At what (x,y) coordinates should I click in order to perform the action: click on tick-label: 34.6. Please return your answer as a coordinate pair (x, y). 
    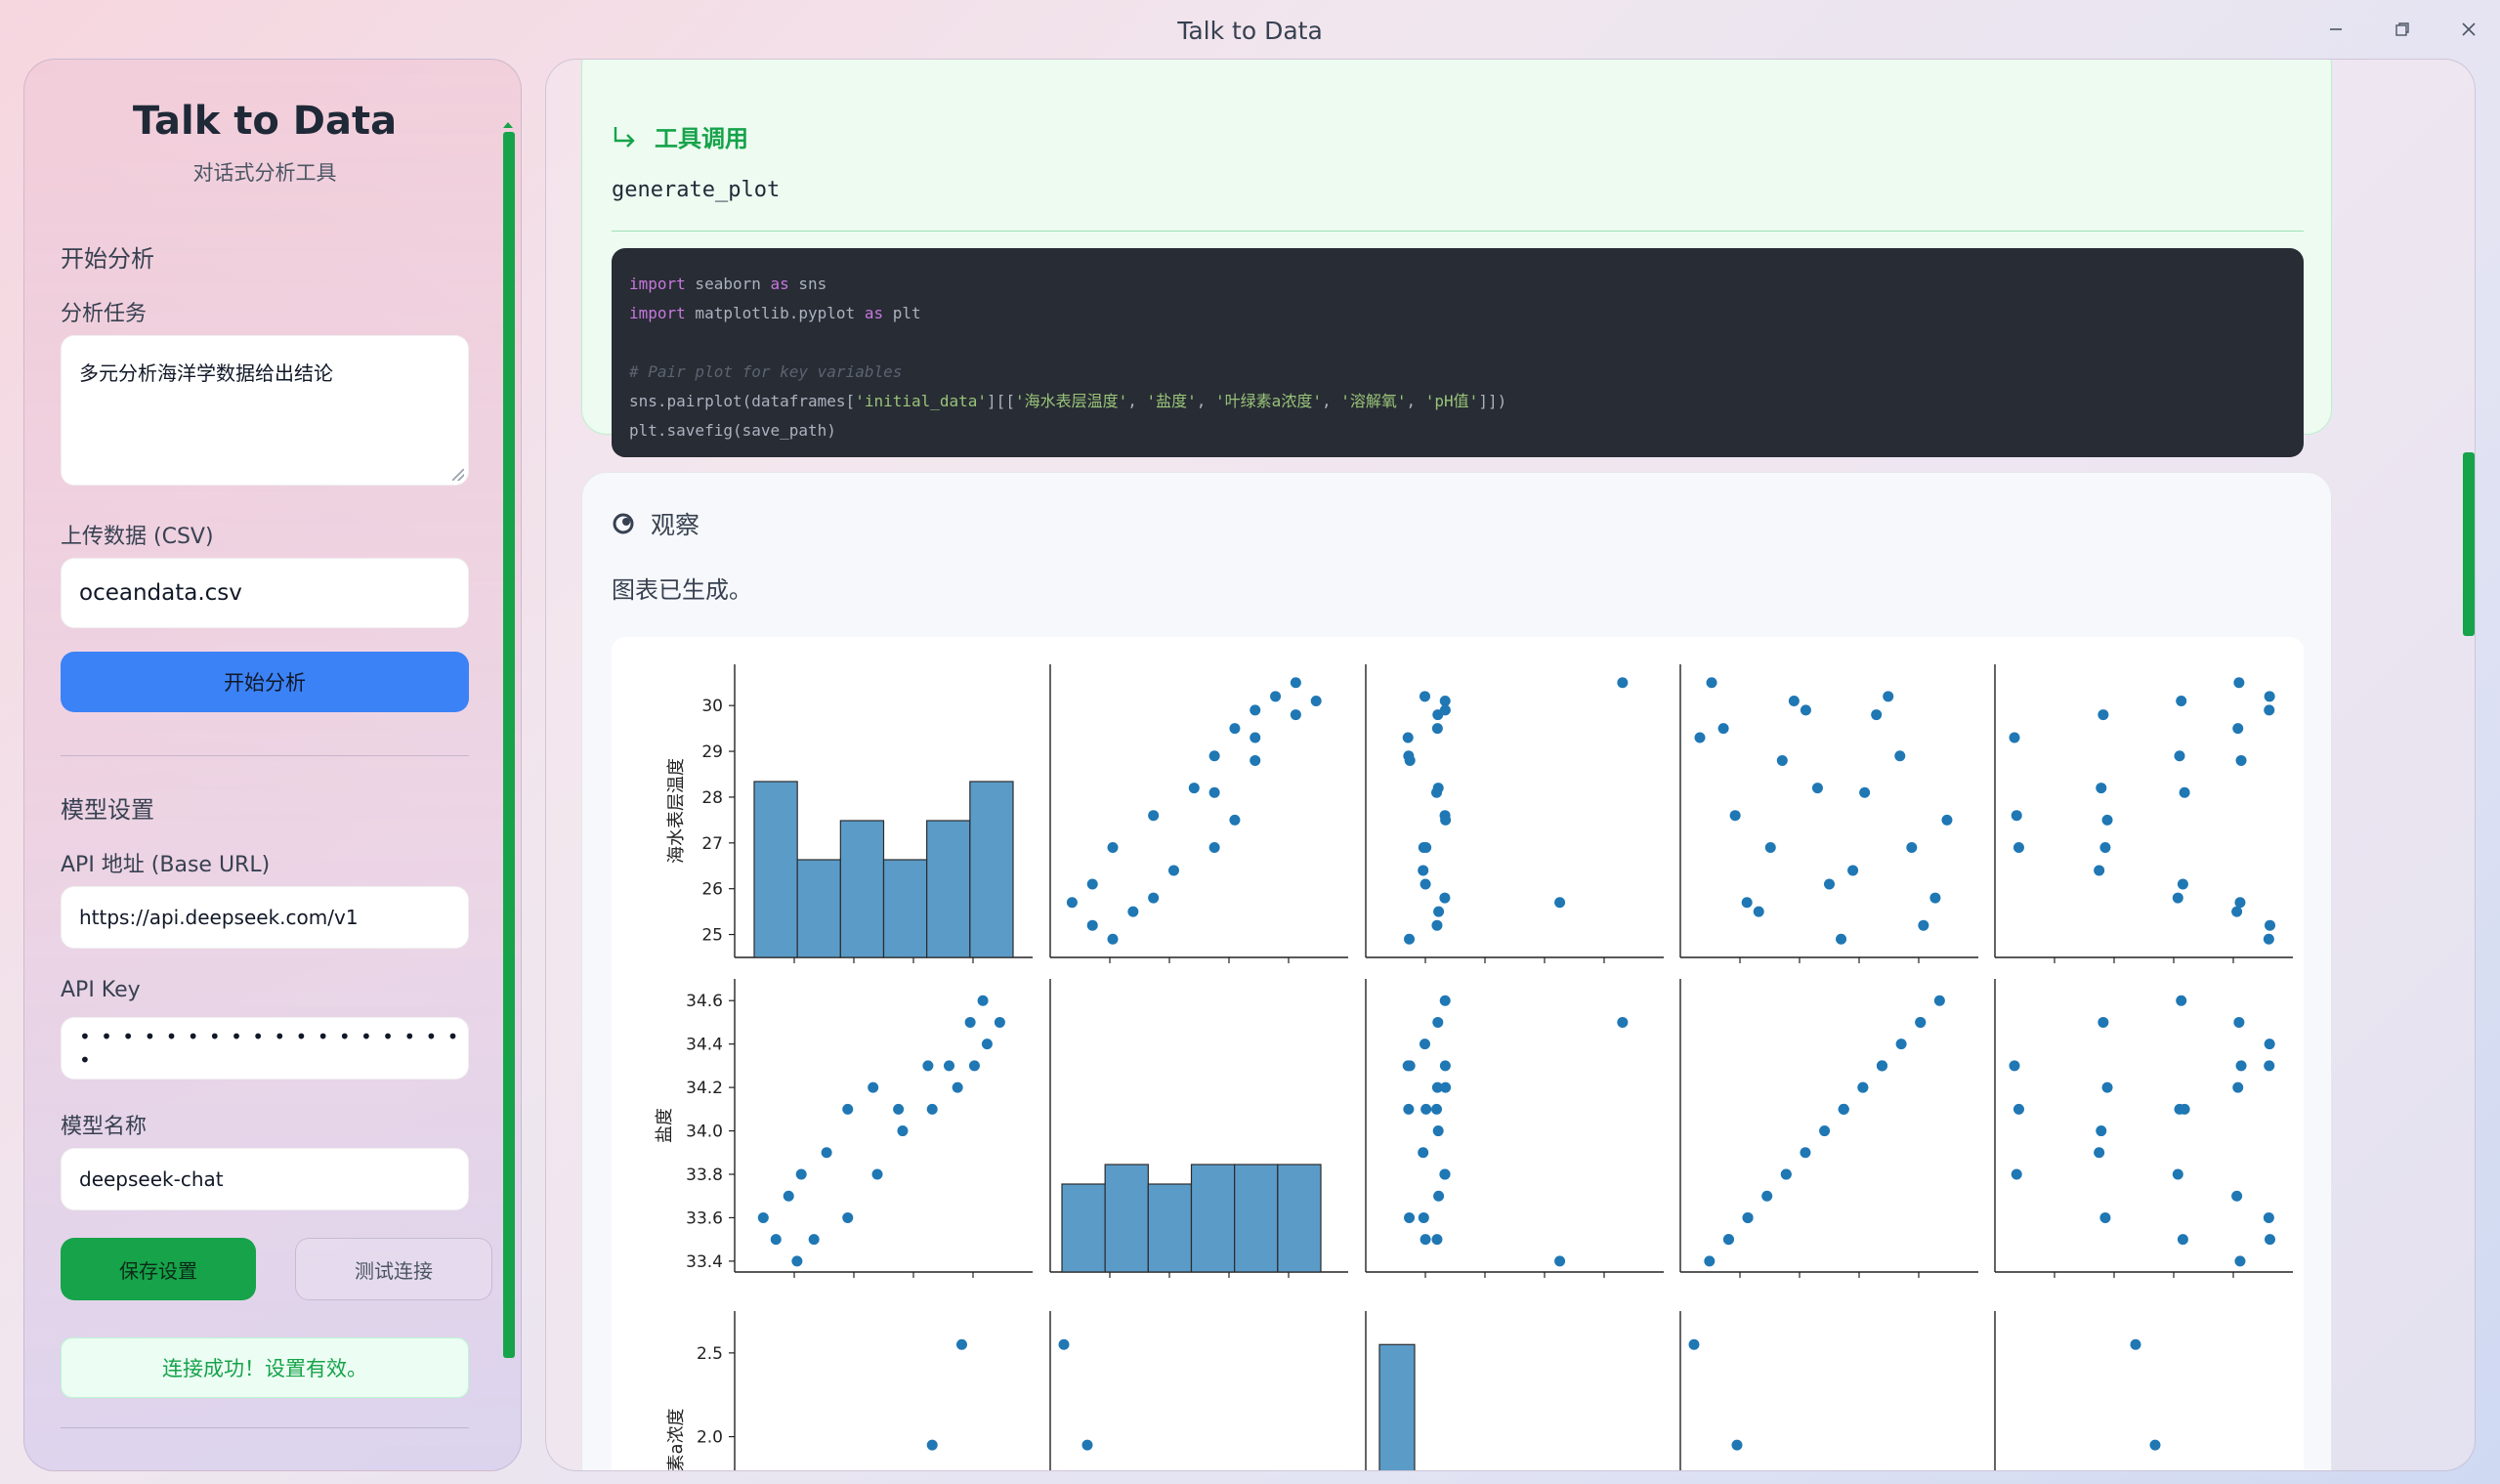
    Looking at the image, I should click on (704, 1001).